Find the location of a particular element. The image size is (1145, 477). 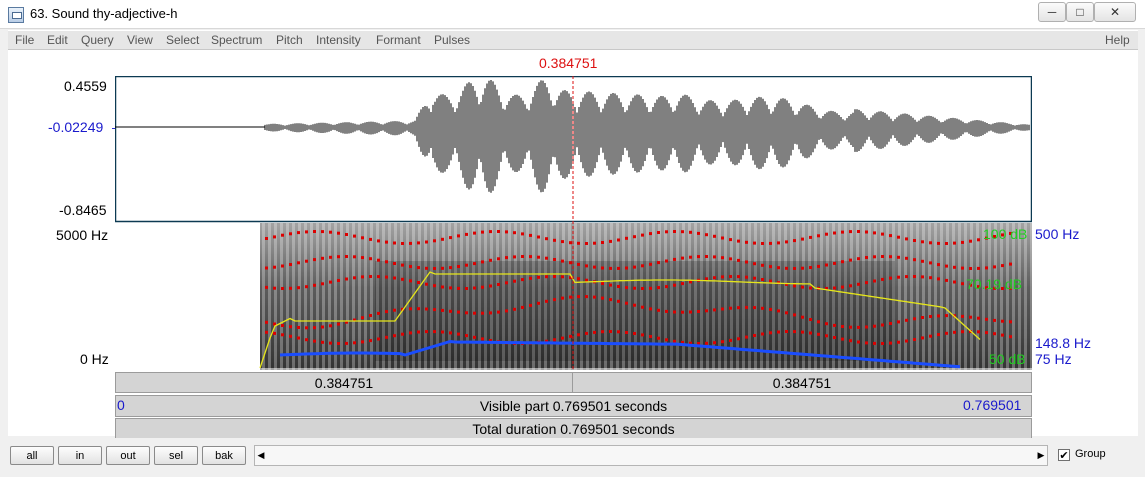

scroll-right-icon: ▶ is located at coordinates (1041, 455).